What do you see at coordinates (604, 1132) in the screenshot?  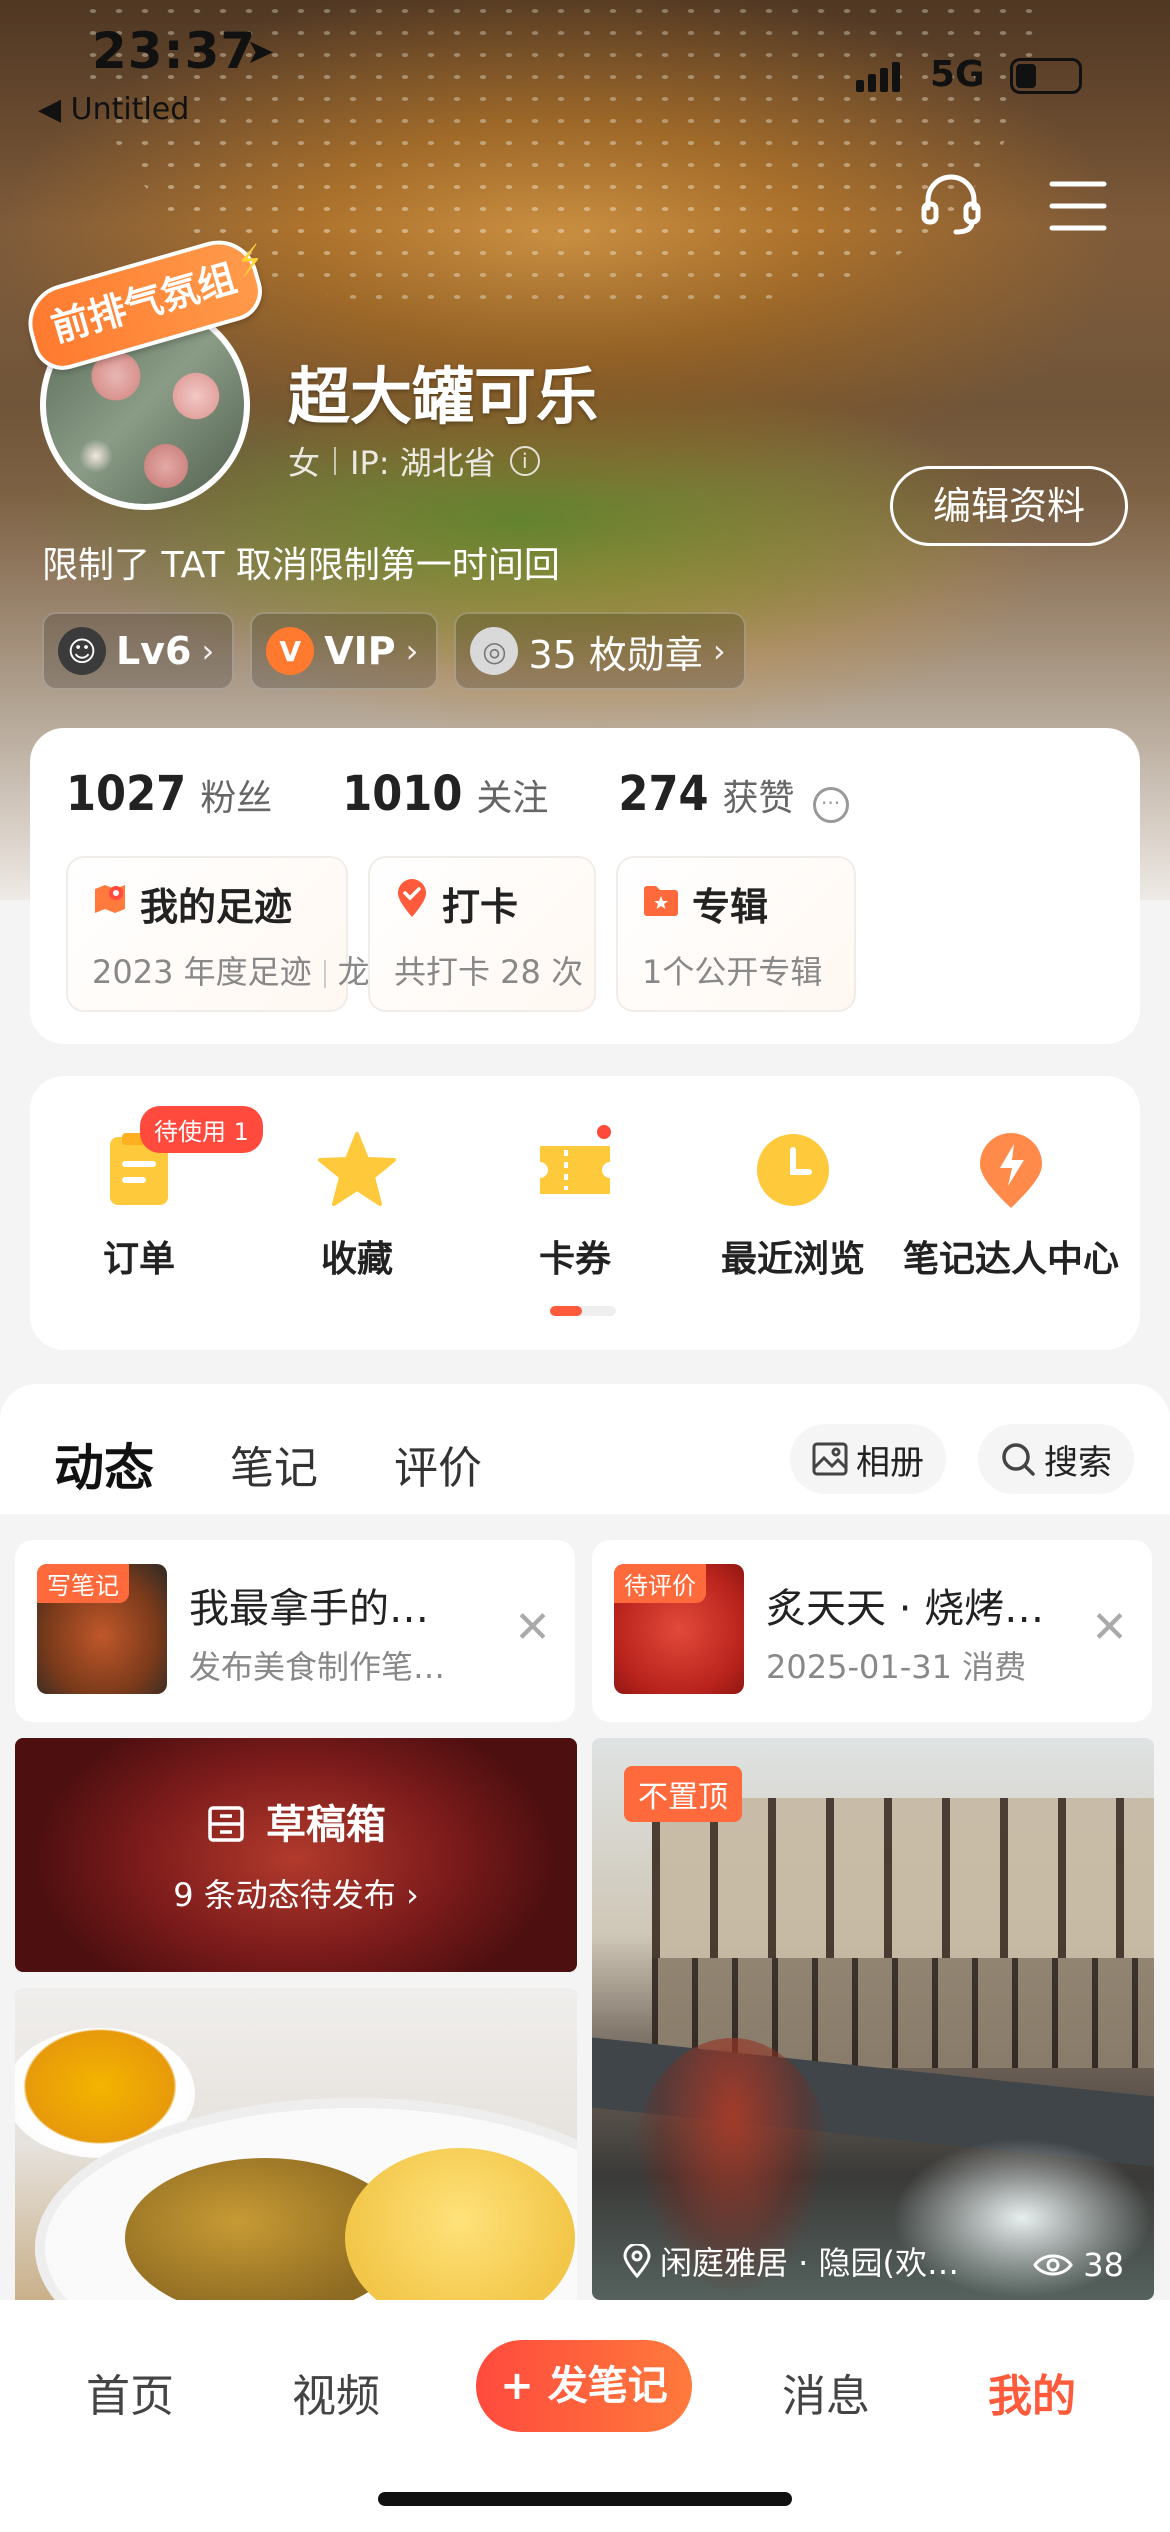 I see `notification-dot` at bounding box center [604, 1132].